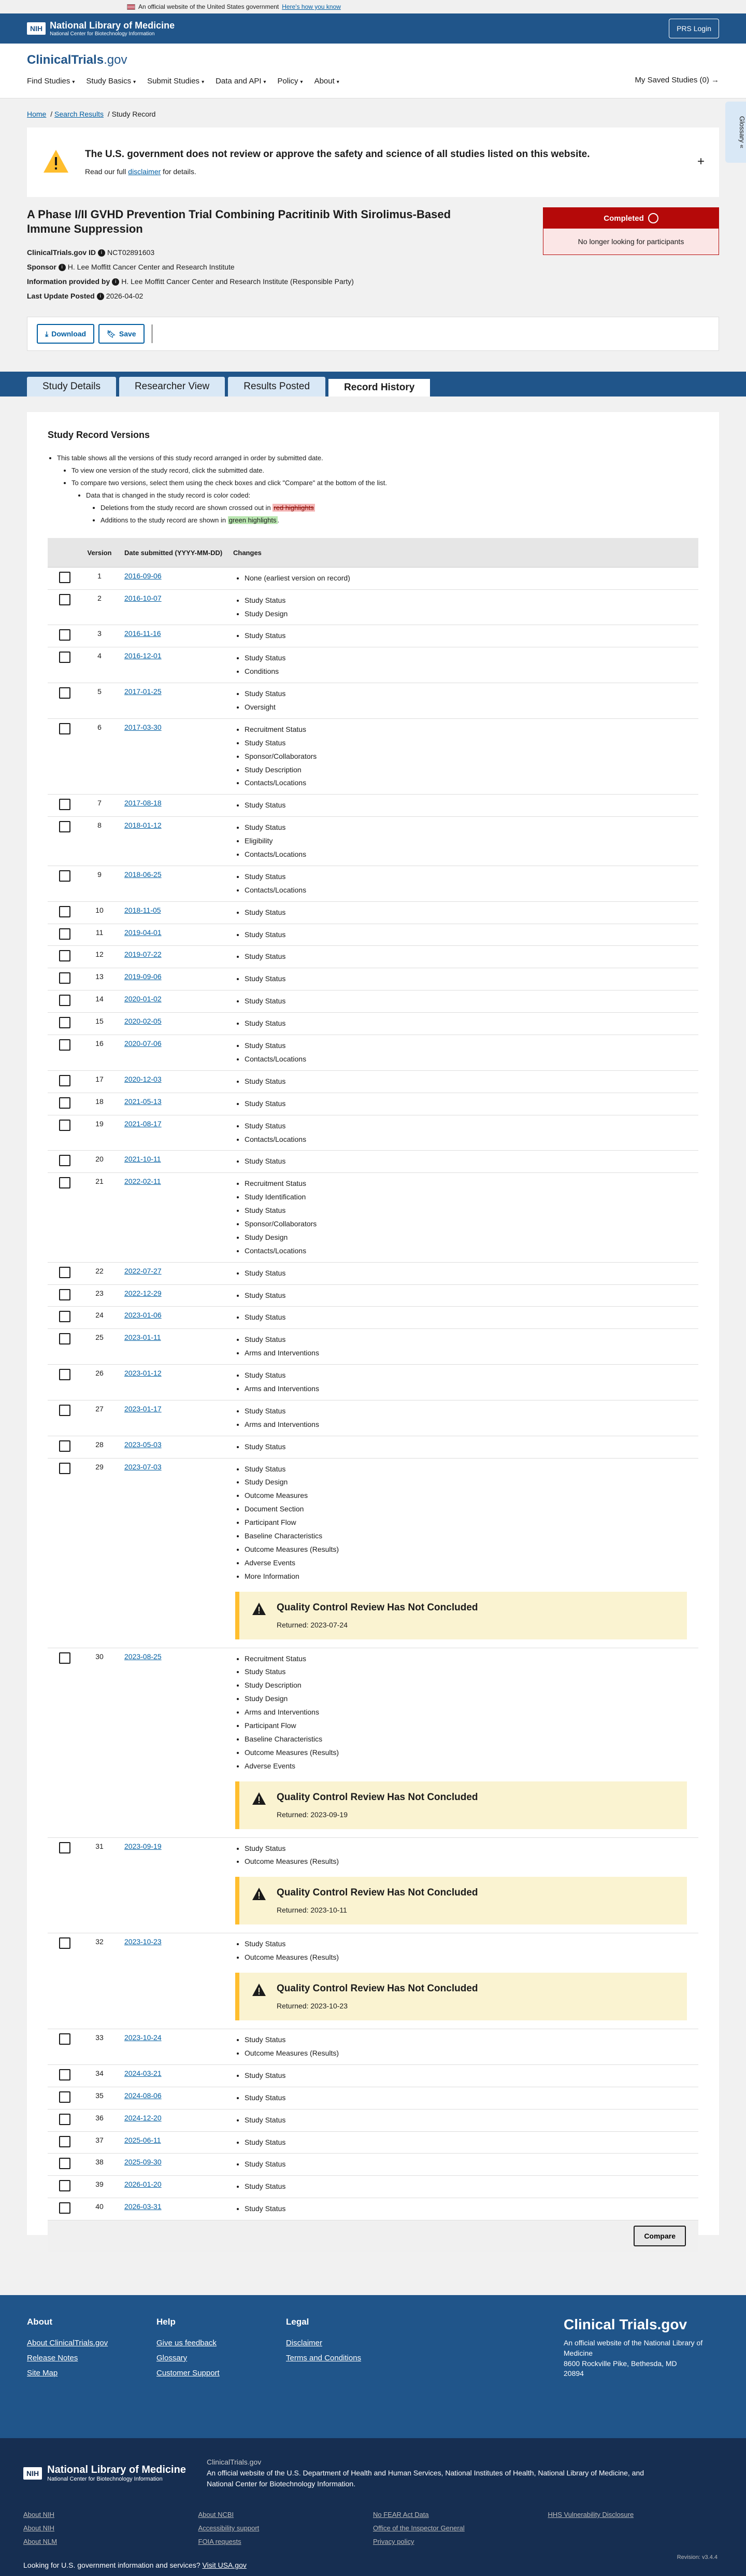  I want to click on saved-studies-link: My Saved Studies (0) →, so click(677, 80).